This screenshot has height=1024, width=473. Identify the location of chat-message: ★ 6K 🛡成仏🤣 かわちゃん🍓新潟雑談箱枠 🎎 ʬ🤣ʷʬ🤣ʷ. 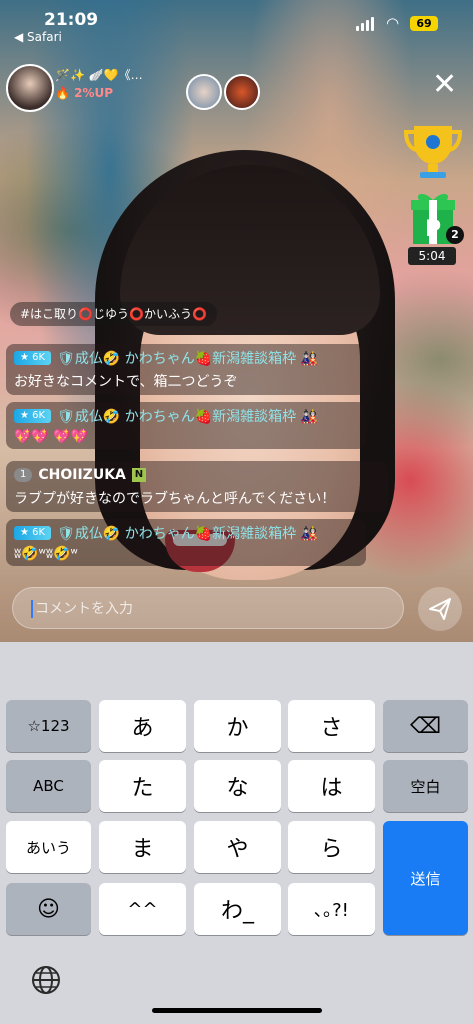
(186, 542).